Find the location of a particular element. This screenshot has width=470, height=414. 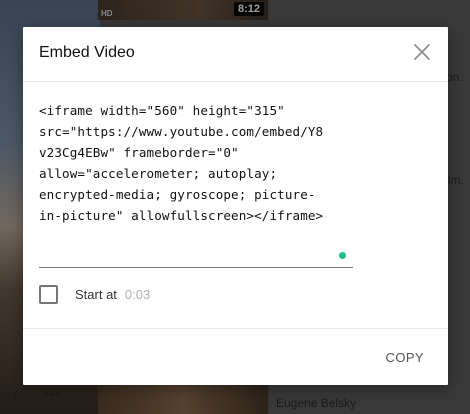

dialog-footer: COPY is located at coordinates (235, 356).